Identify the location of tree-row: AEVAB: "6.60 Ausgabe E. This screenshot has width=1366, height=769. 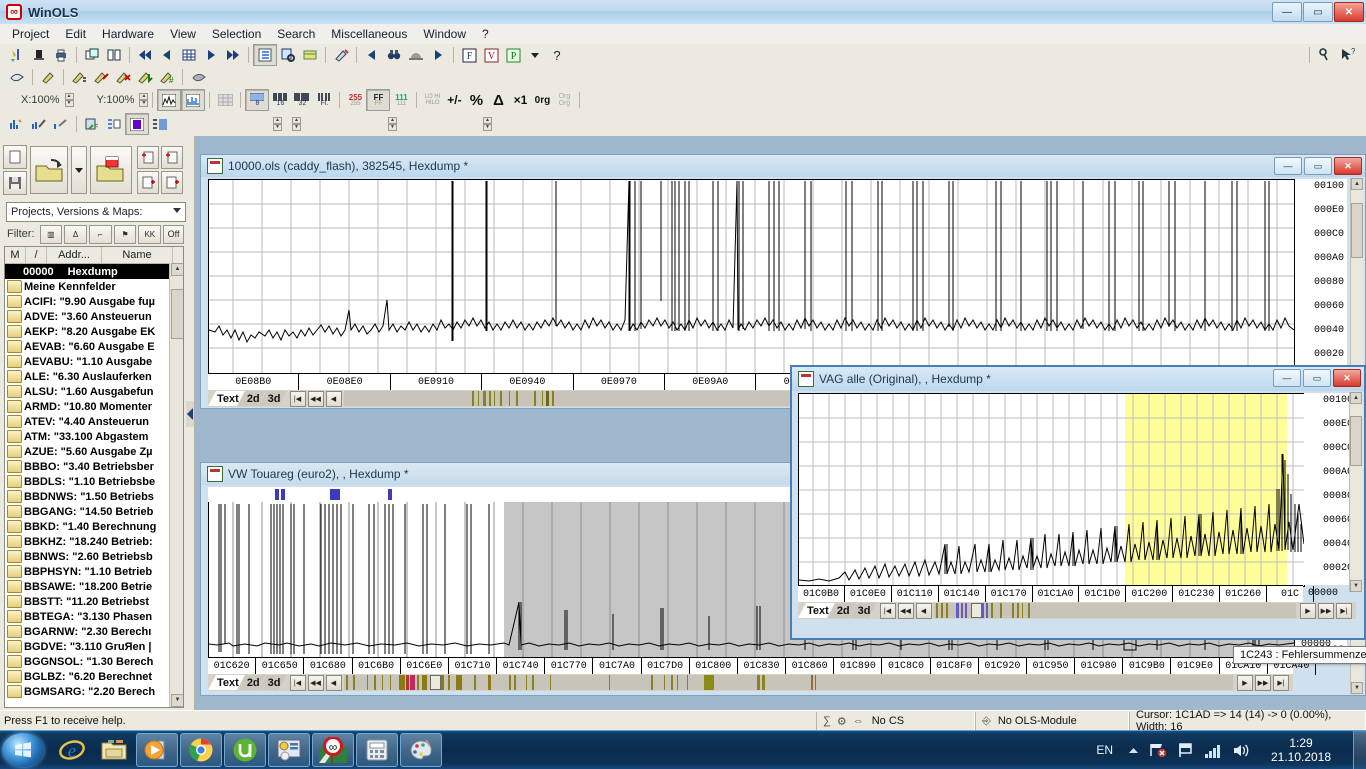
(94, 346).